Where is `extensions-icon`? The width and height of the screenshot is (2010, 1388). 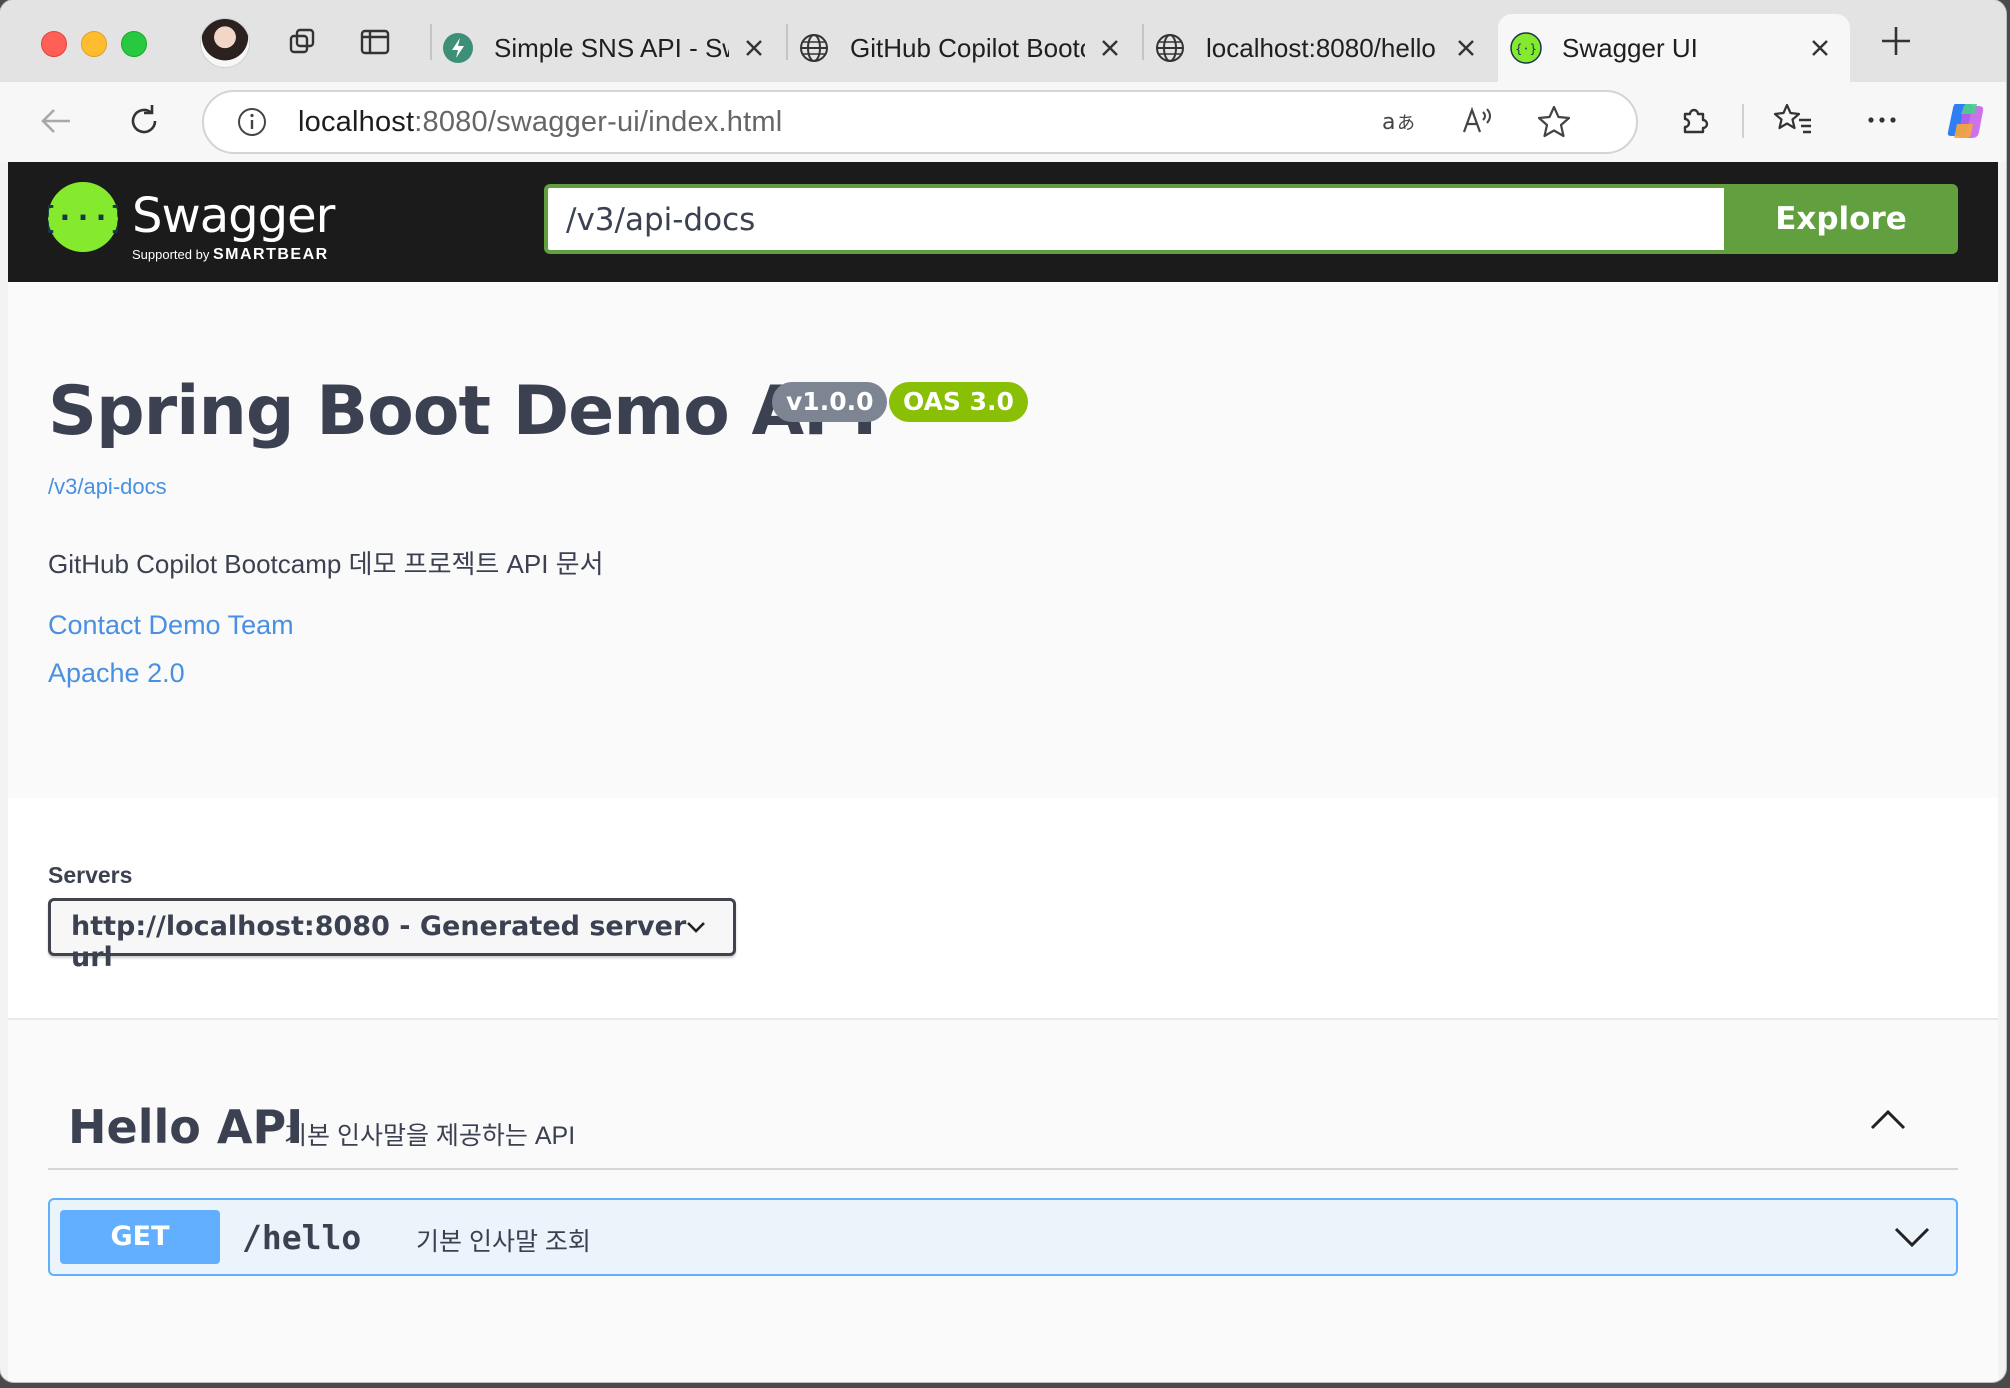
extensions-icon is located at coordinates (1695, 120).